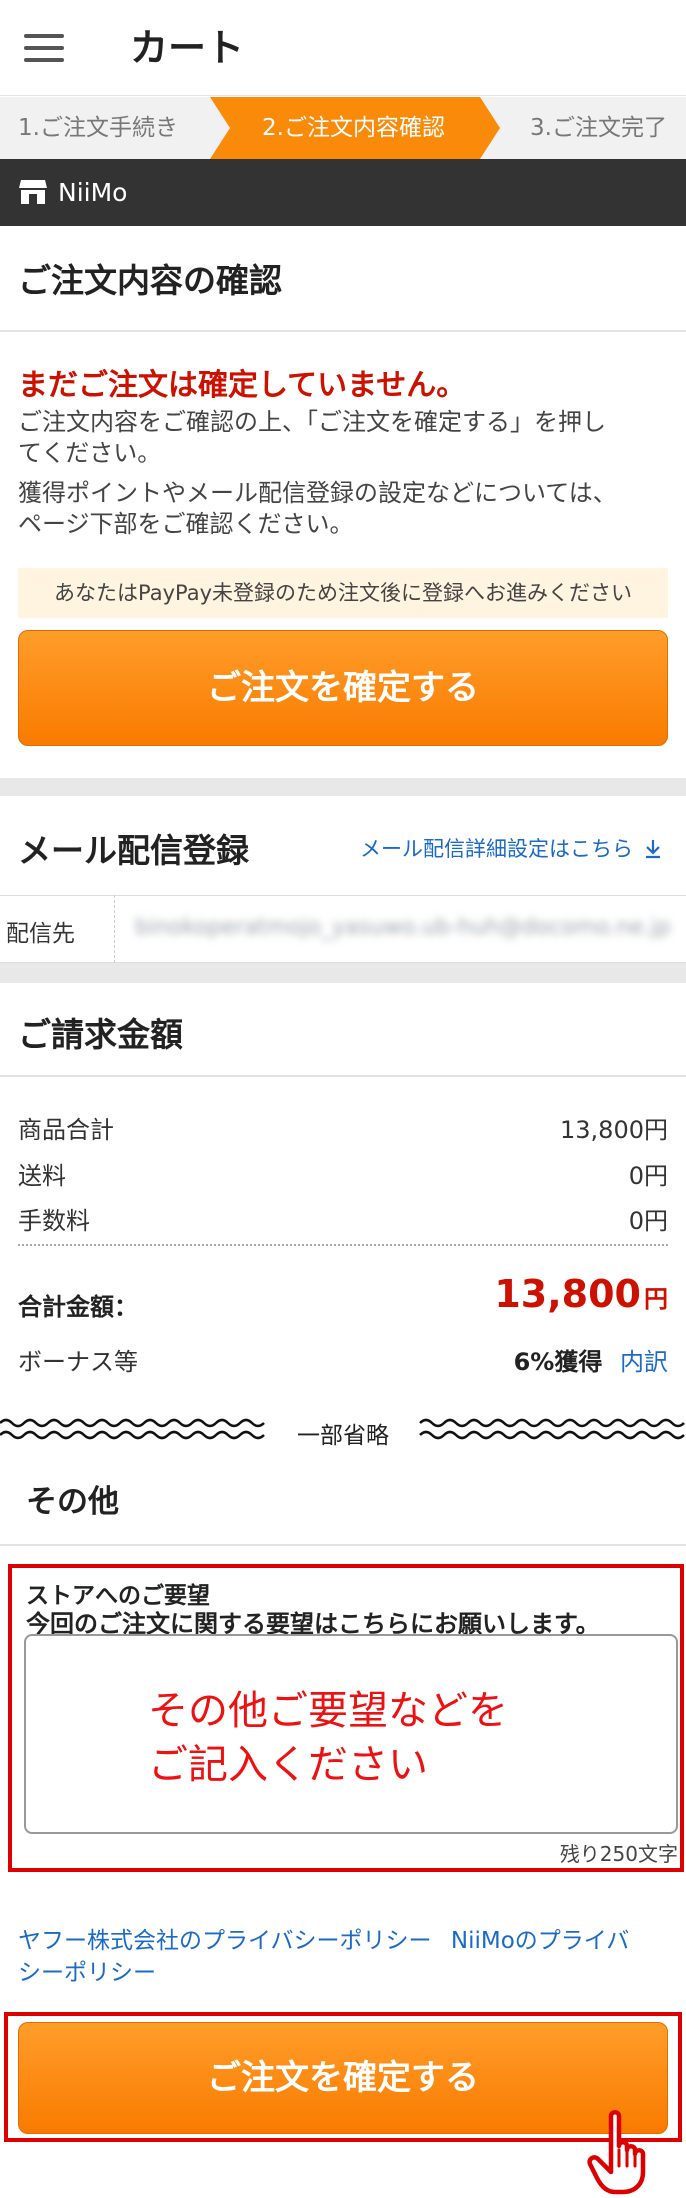  What do you see at coordinates (353, 128) in the screenshot?
I see `step-2-active: 2.ご注文内容確認` at bounding box center [353, 128].